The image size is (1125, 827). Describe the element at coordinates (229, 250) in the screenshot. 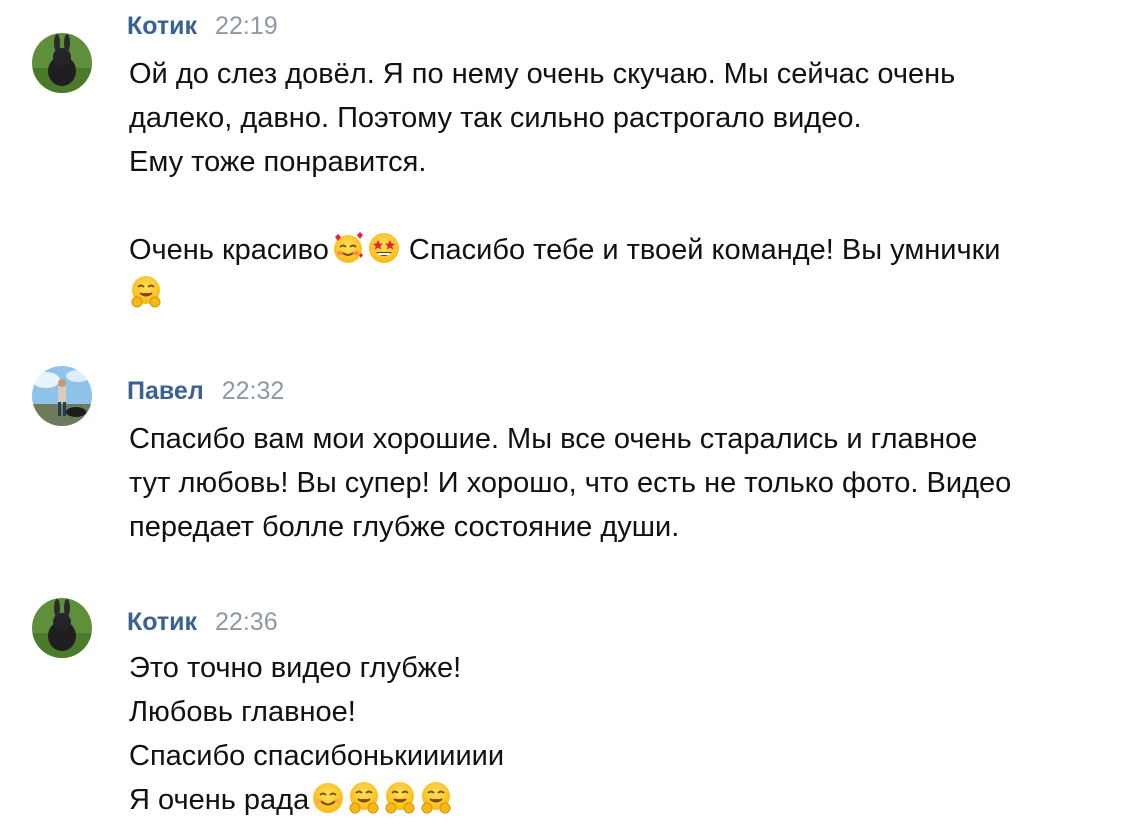

I see `message-text: Очень красиво` at that location.